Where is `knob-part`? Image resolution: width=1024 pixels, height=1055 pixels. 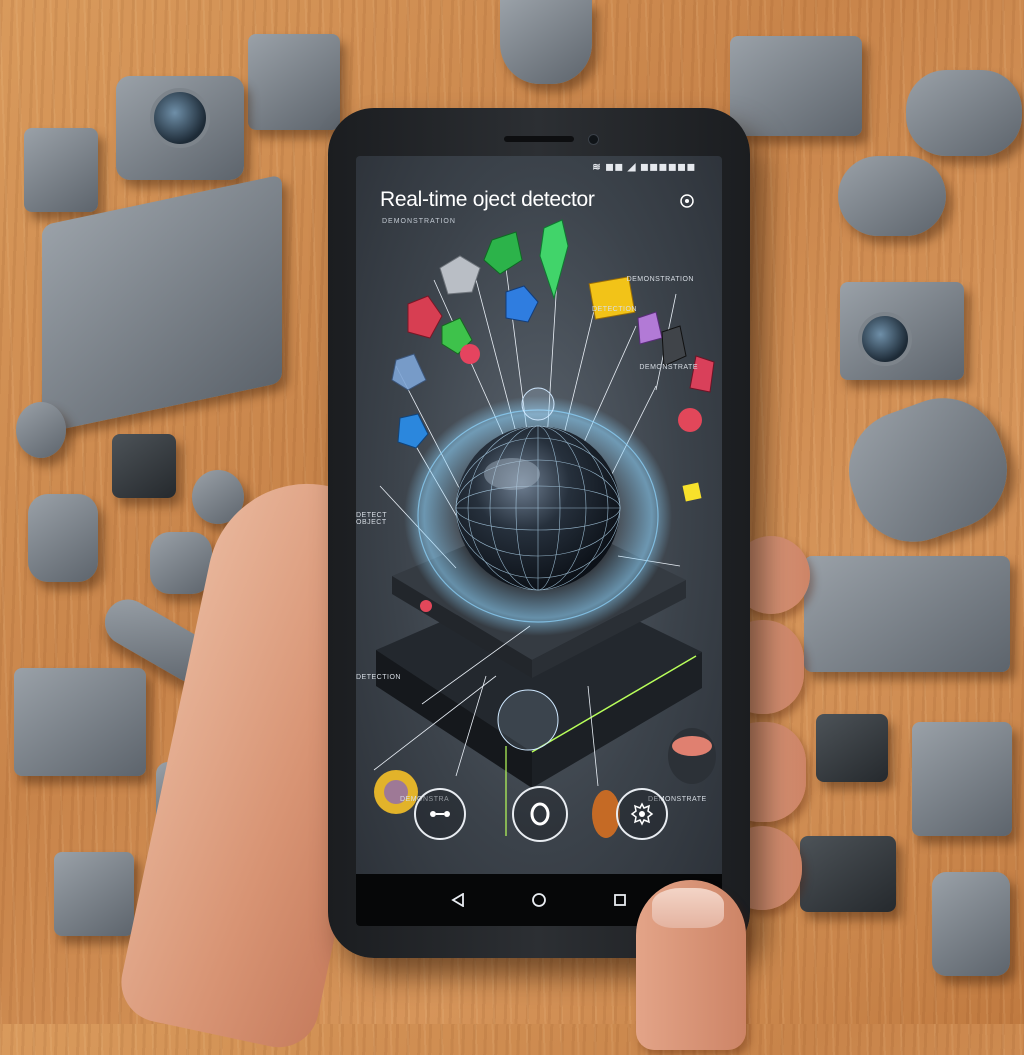 knob-part is located at coordinates (41, 430).